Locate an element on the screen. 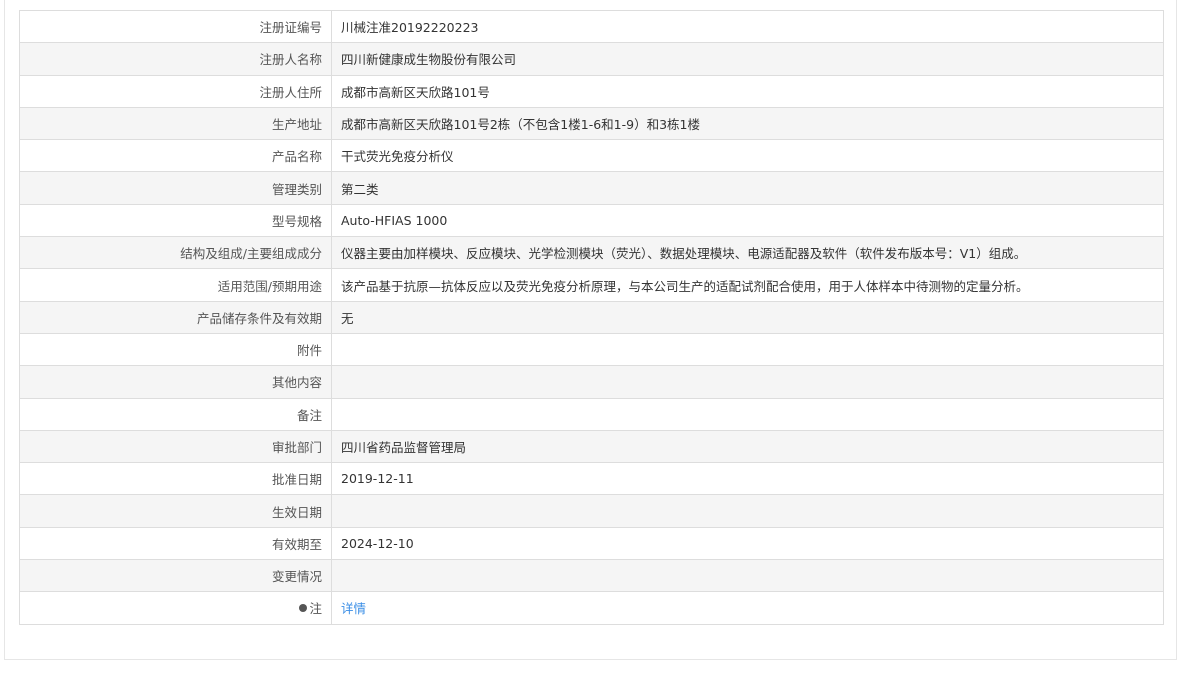 The width and height of the screenshot is (1200, 674). field-label: 适用范围/预期用途 is located at coordinates (175, 285).